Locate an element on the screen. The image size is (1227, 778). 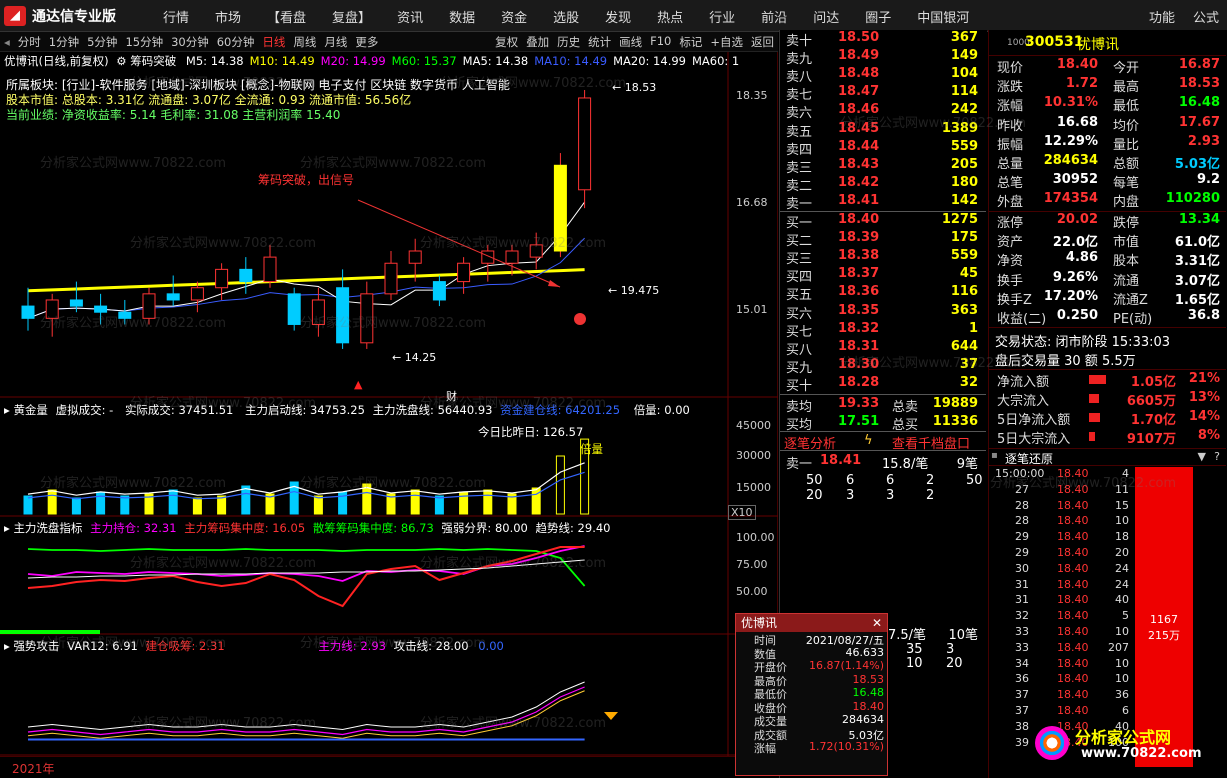
period-tab: 周线 is located at coordinates (304, 42).